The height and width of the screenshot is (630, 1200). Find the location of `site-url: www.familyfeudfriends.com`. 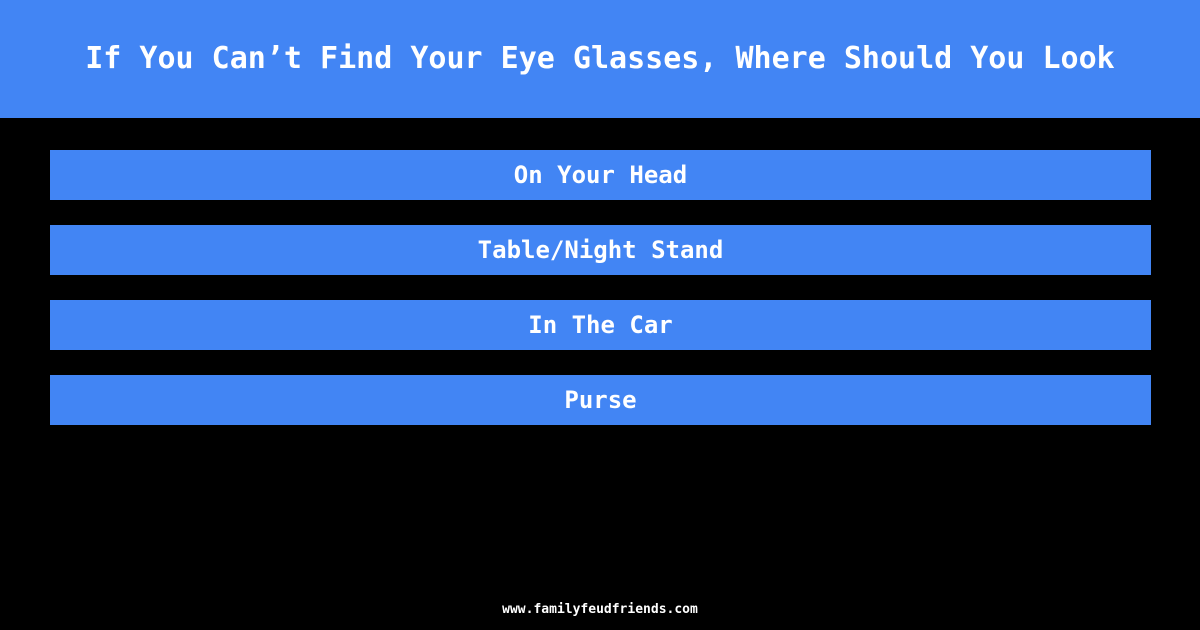

site-url: www.familyfeudfriends.com is located at coordinates (600, 609).